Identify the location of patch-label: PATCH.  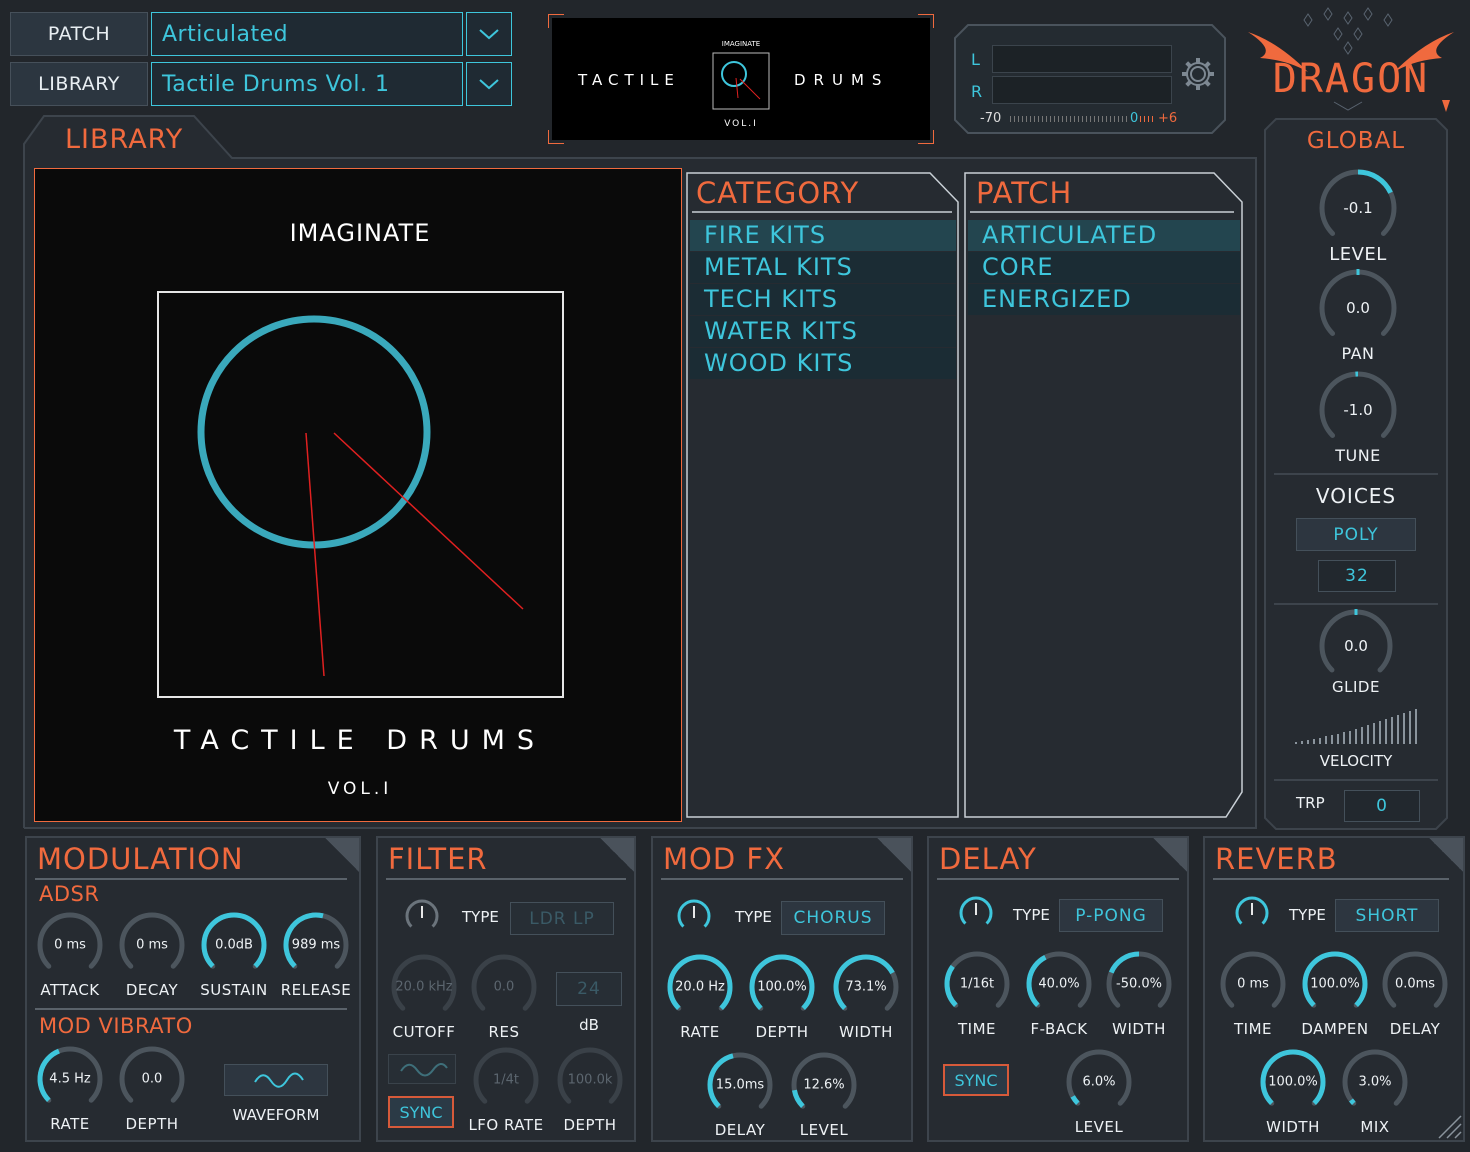
(79, 34).